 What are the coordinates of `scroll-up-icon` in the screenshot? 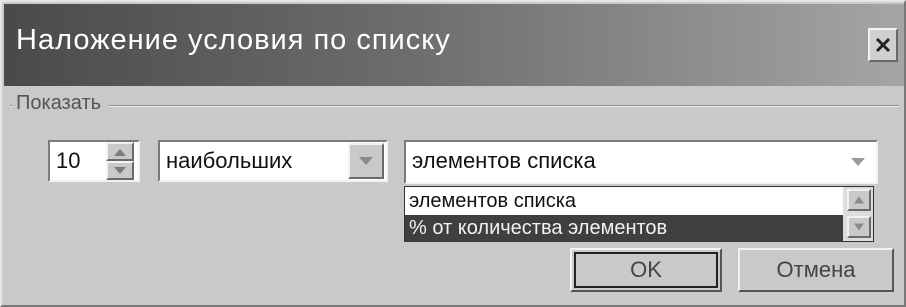 It's located at (859, 200).